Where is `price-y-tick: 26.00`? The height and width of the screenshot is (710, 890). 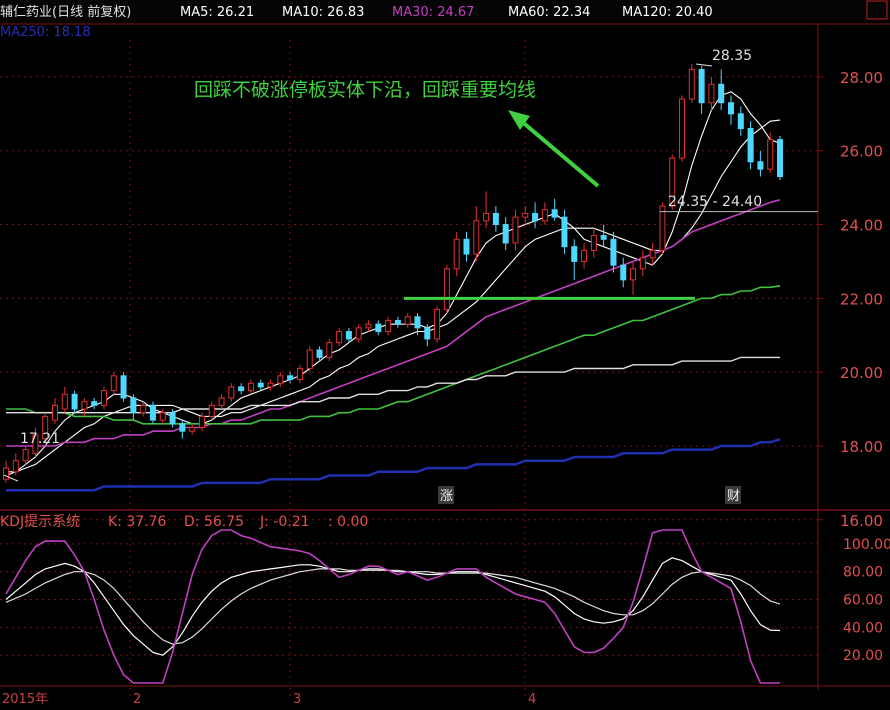 price-y-tick: 26.00 is located at coordinates (861, 152).